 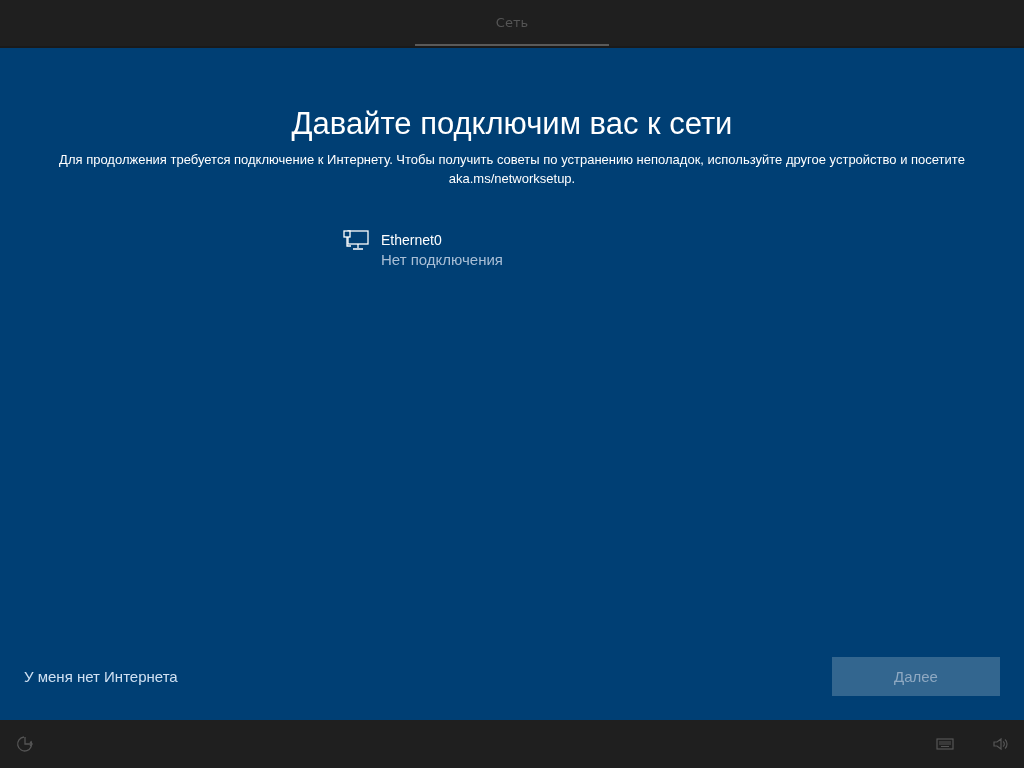 I want to click on network-status: Нет подключения, so click(x=442, y=260).